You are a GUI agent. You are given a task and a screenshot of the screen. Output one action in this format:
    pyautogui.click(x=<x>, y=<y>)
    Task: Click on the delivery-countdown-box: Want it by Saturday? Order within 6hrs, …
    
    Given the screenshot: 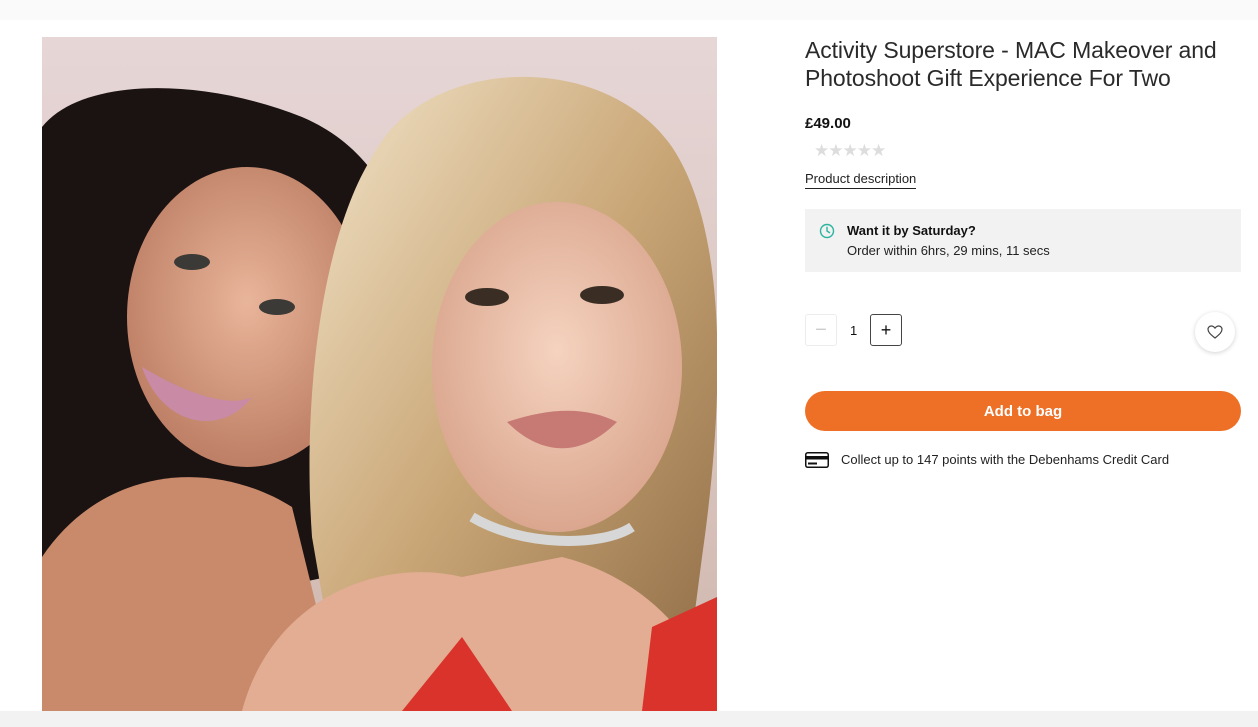 What is the action you would take?
    pyautogui.click(x=1023, y=240)
    